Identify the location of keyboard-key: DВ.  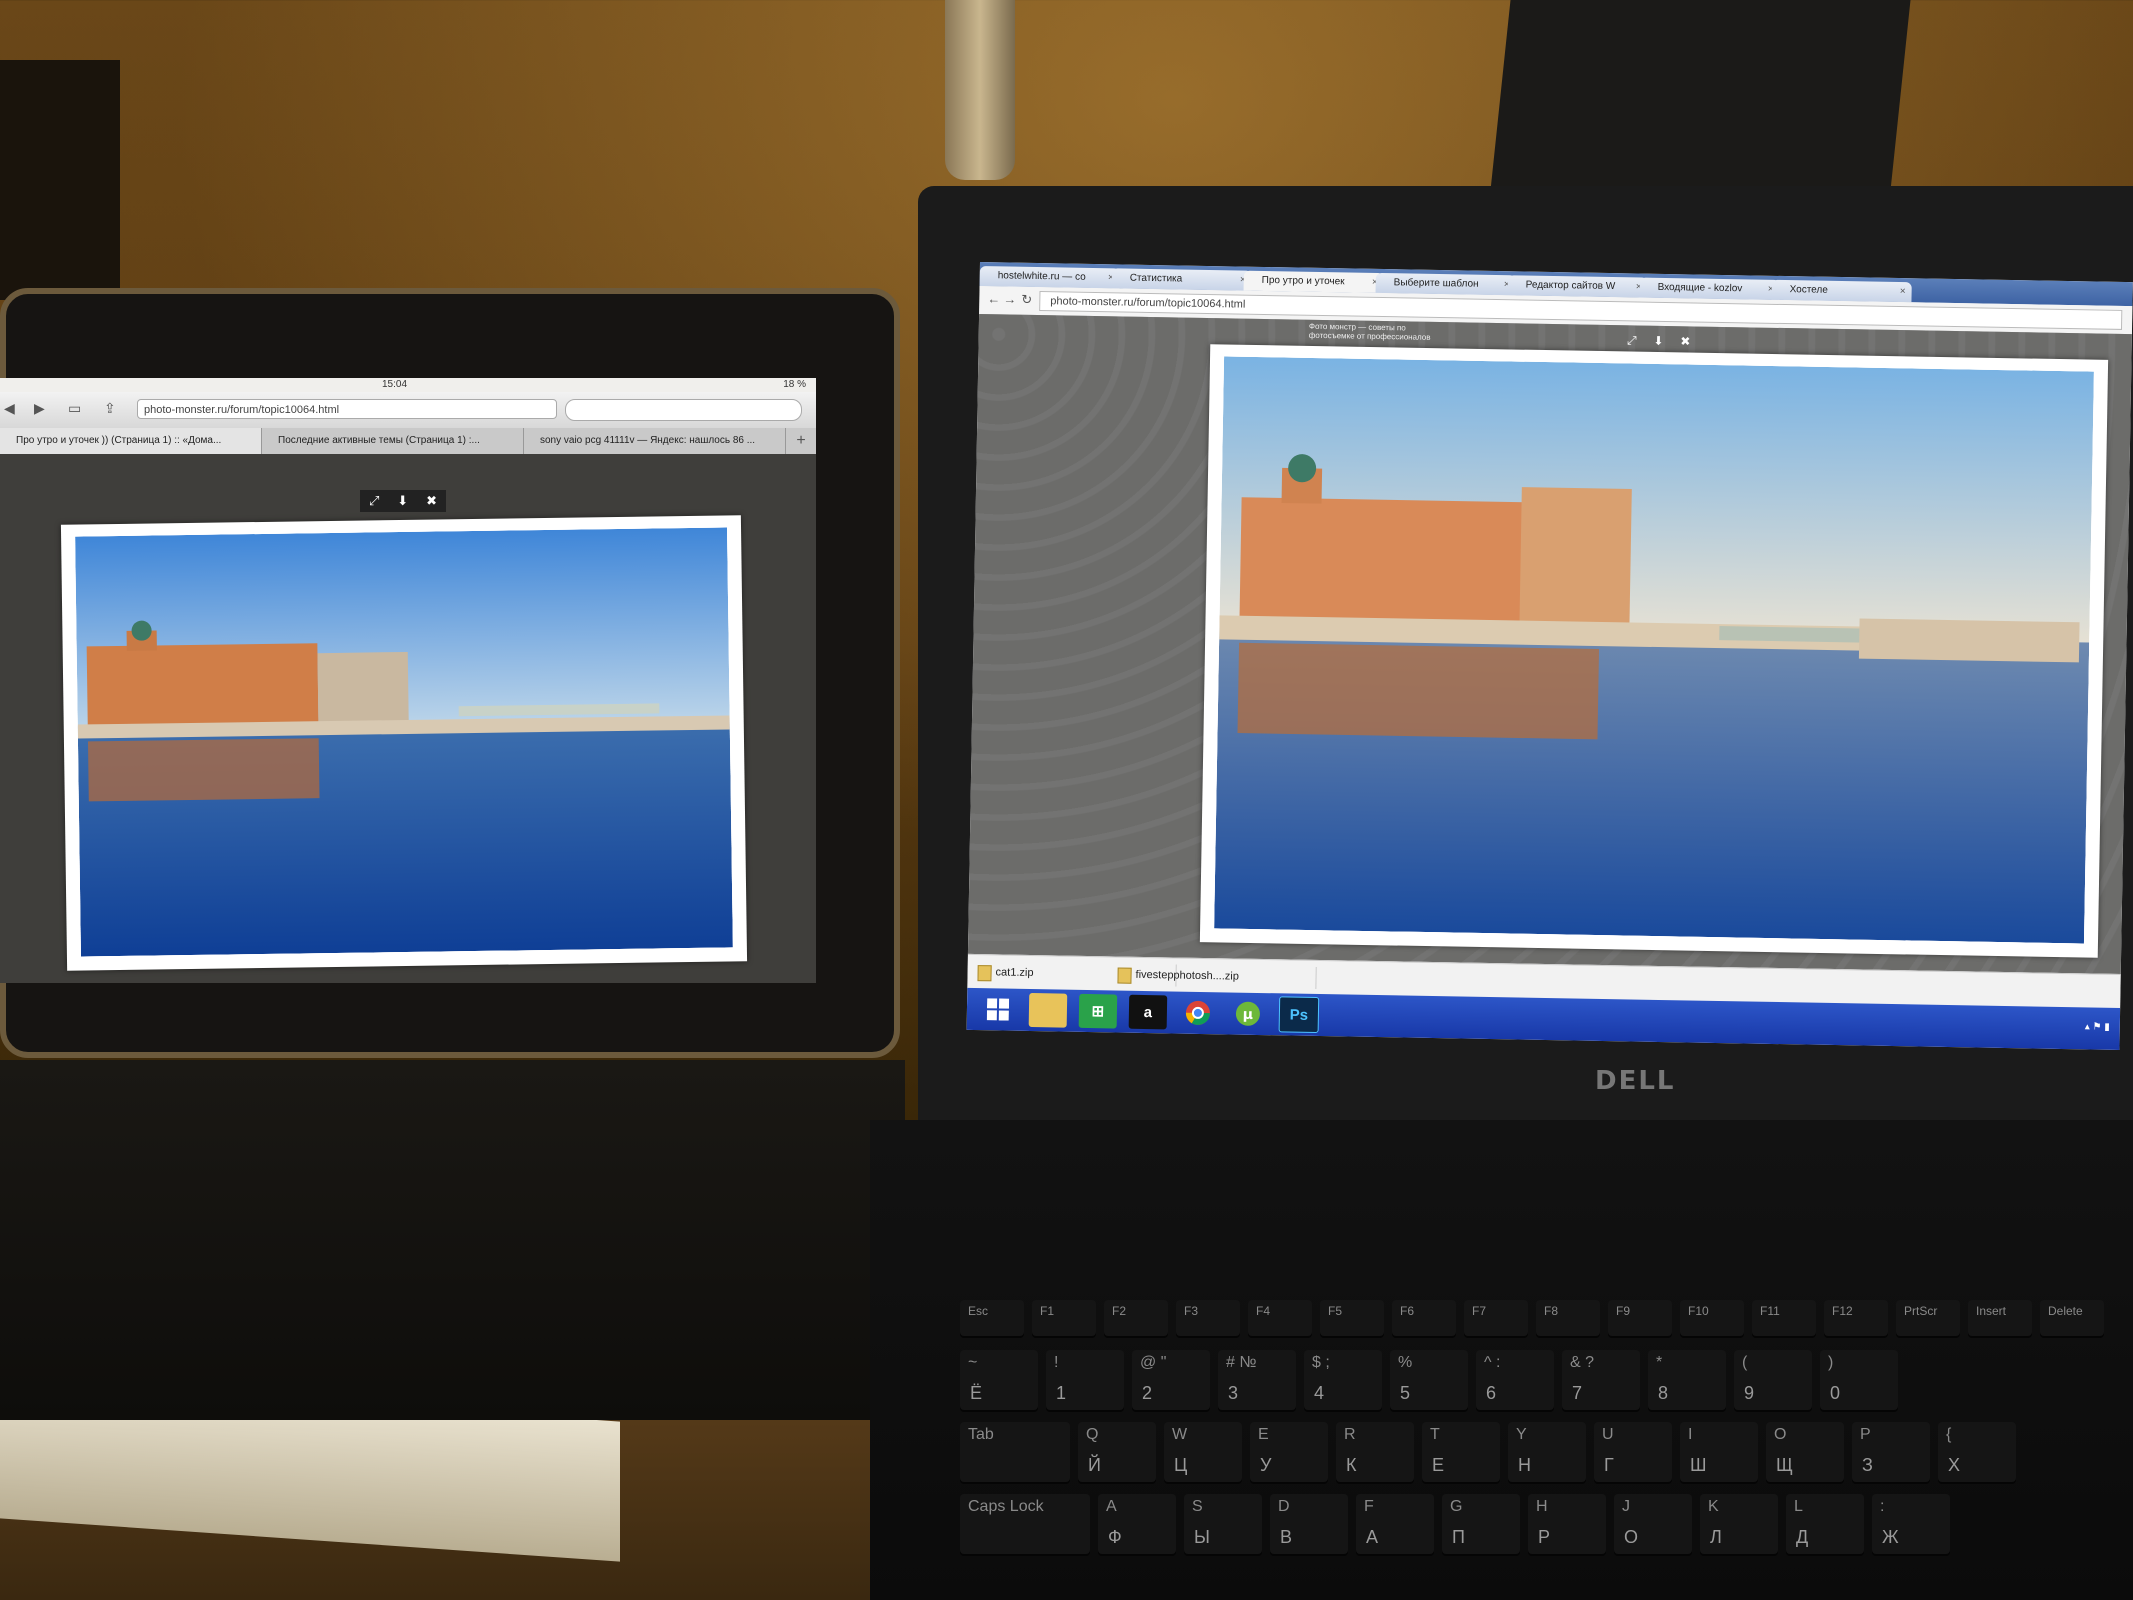
(1309, 1524).